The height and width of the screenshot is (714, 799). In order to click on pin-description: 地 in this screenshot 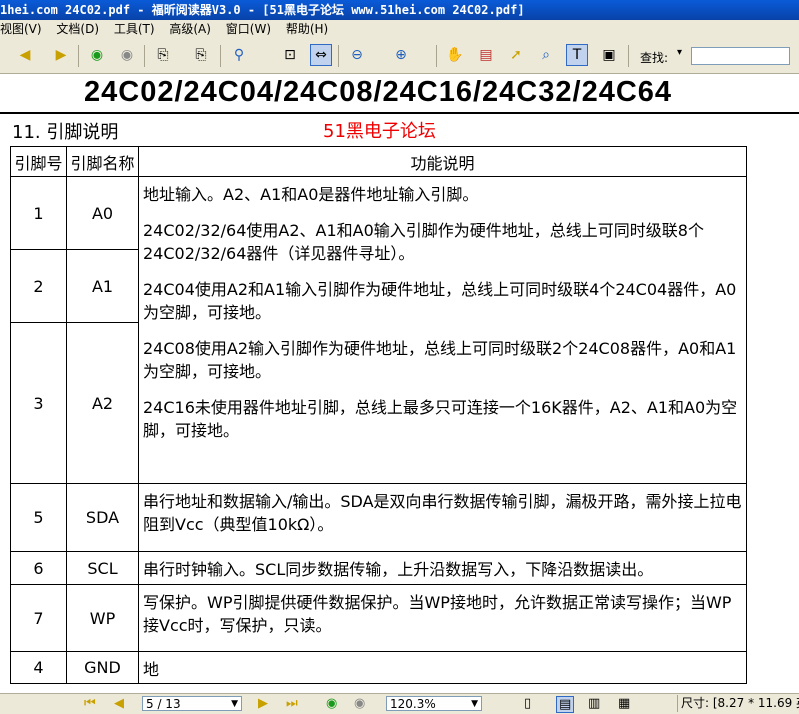, I will do `click(442, 667)`.